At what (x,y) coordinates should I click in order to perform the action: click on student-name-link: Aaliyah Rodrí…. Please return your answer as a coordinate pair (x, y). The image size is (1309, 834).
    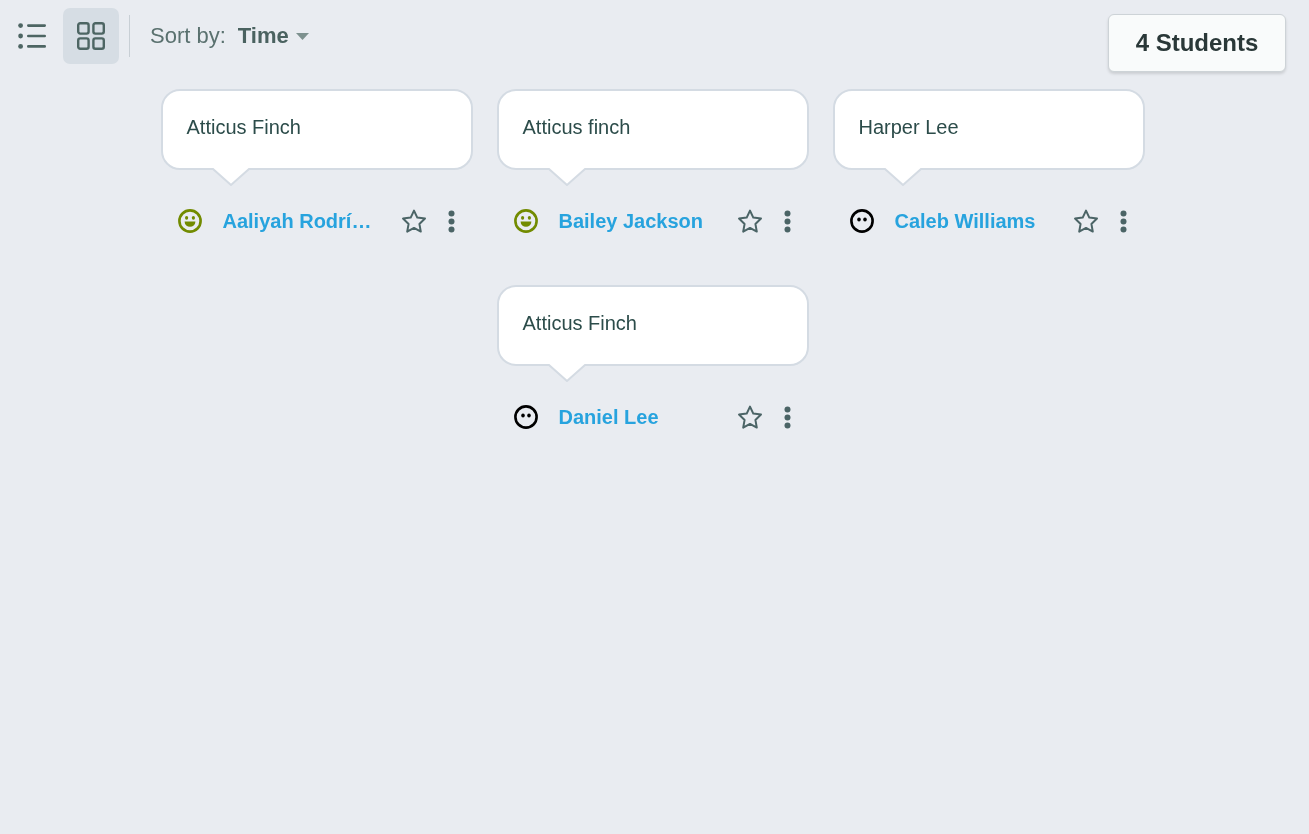
    Looking at the image, I should click on (297, 221).